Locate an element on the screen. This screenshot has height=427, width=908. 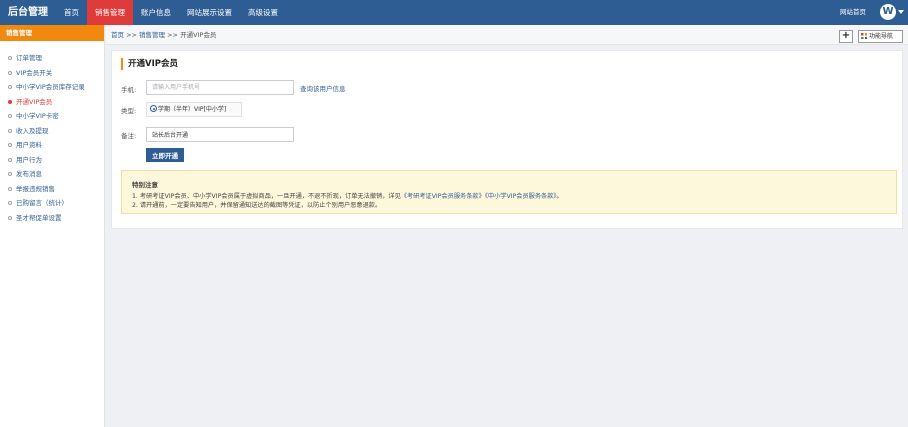
breadcrumb: 首页 >> 销售管理 >> 开通VIP会员 is located at coordinates (163, 35).